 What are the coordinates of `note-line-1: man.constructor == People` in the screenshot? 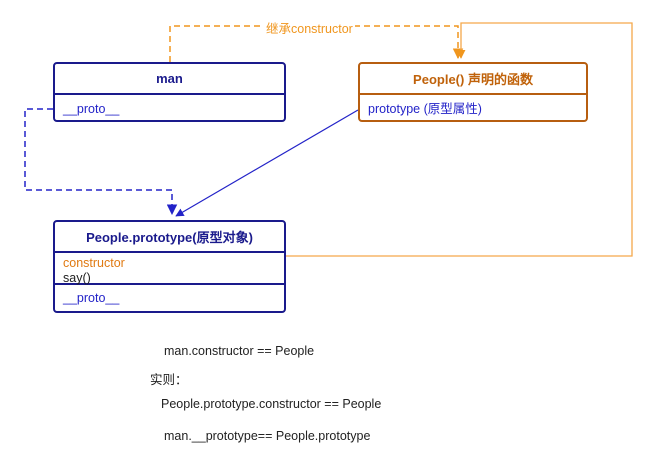 It's located at (239, 351).